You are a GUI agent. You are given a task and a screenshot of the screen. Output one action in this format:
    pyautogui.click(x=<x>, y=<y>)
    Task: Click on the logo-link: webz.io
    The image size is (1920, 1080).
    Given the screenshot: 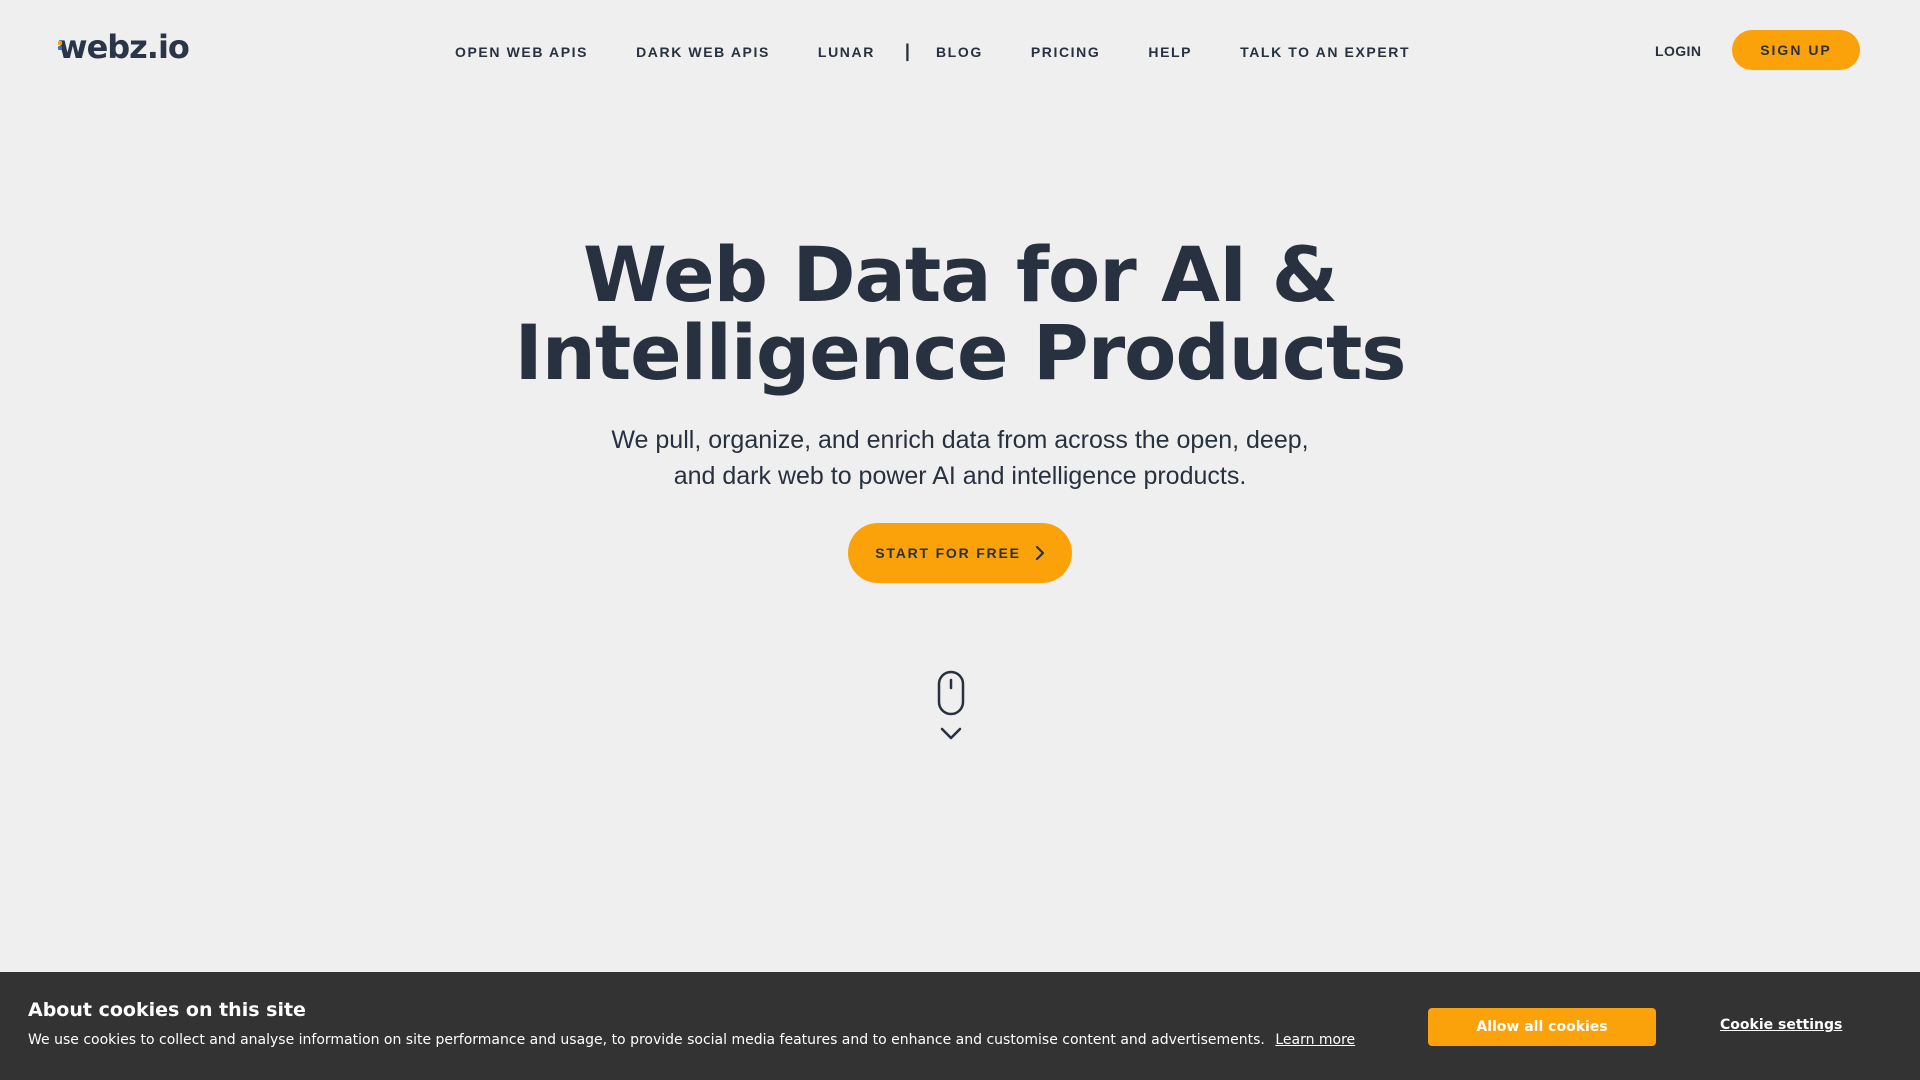 What is the action you would take?
    pyautogui.click(x=124, y=47)
    